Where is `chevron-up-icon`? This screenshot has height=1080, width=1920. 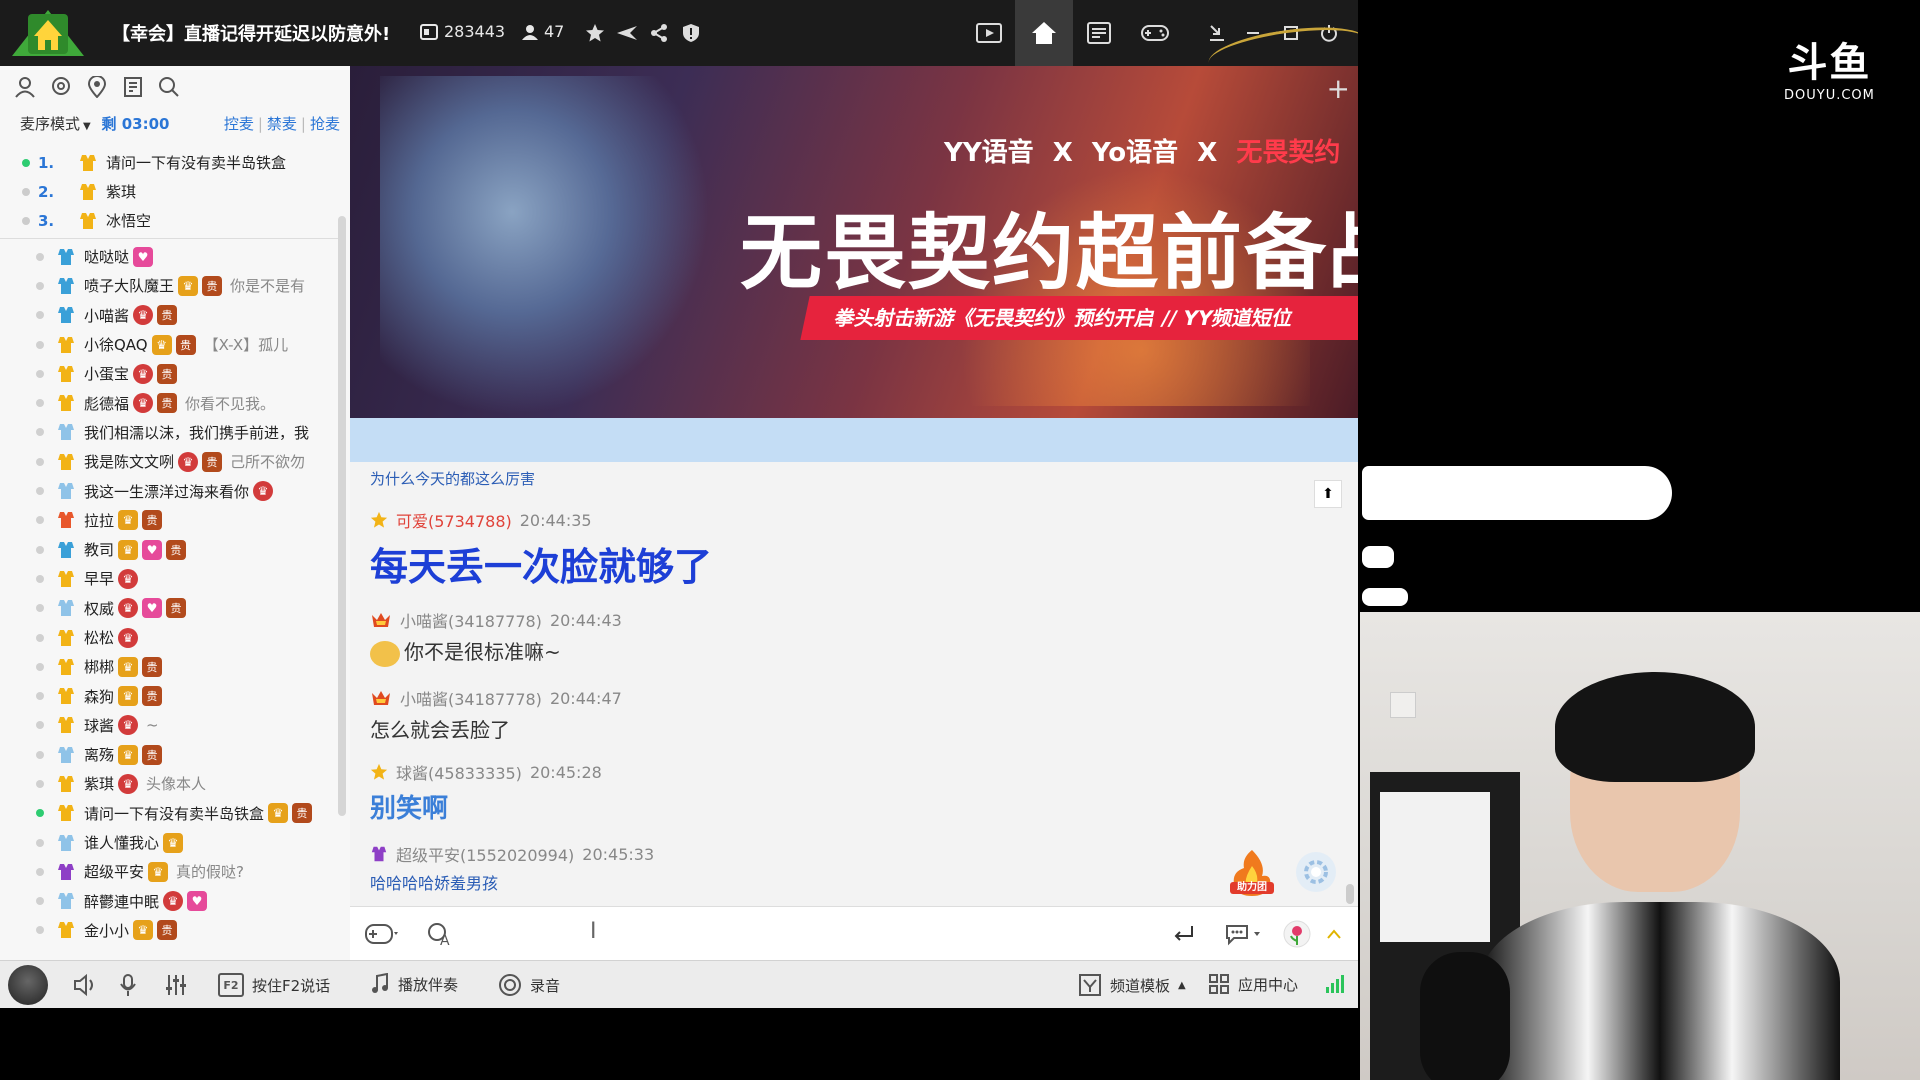
chevron-up-icon is located at coordinates (1334, 934).